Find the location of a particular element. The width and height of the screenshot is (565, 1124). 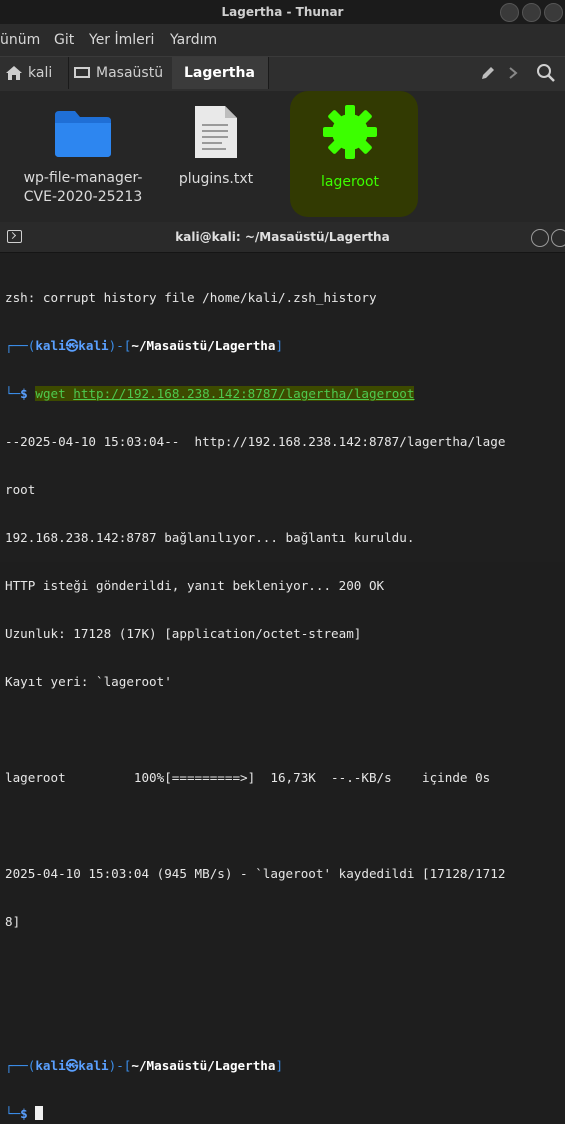

search-button is located at coordinates (546, 75).